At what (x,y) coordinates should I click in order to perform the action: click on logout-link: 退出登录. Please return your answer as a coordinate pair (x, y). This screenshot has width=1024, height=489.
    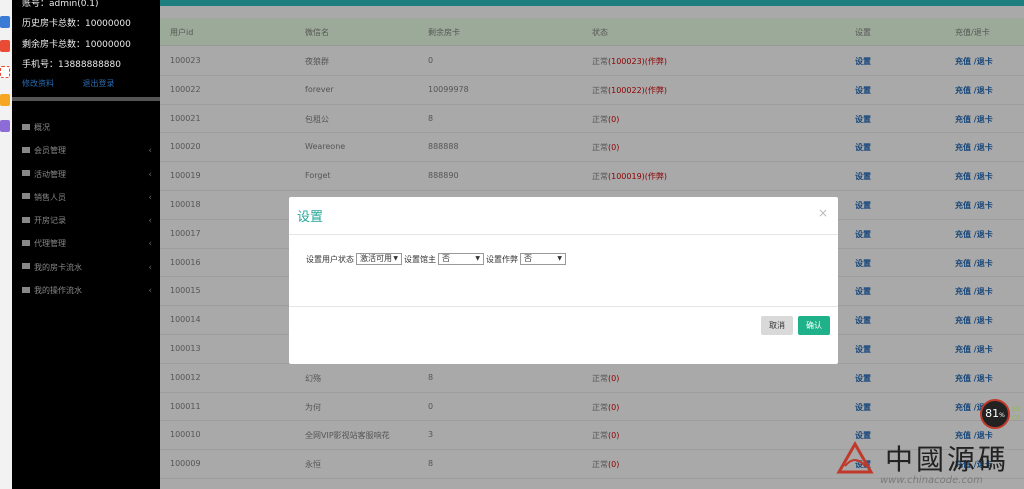
    Looking at the image, I should click on (99, 83).